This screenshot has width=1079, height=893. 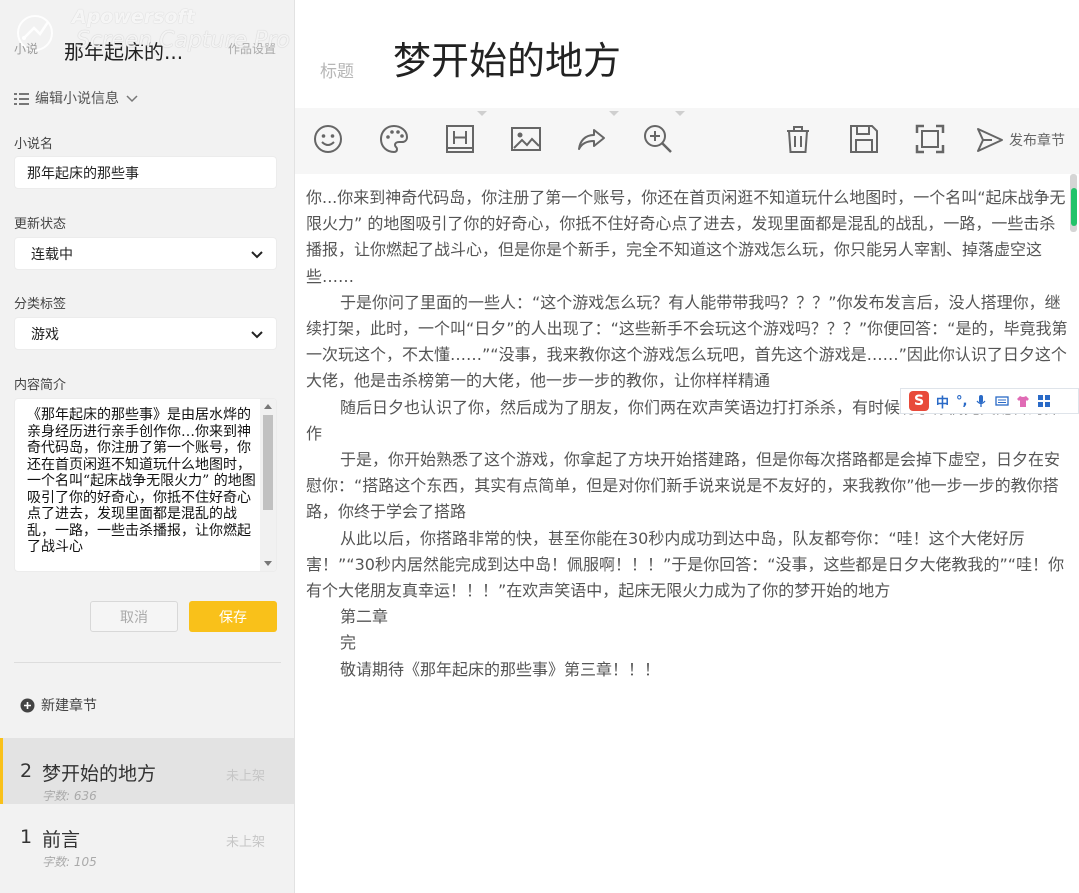 I want to click on keyboard-icon, so click(x=1002, y=401).